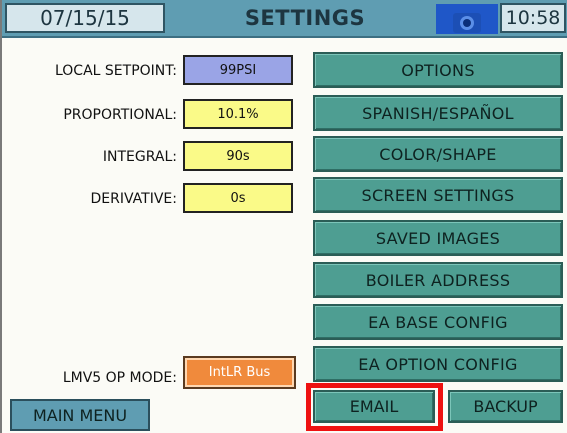 Image resolution: width=567 pixels, height=433 pixels. Describe the element at coordinates (238, 156) in the screenshot. I see `integral-value: 90s` at that location.